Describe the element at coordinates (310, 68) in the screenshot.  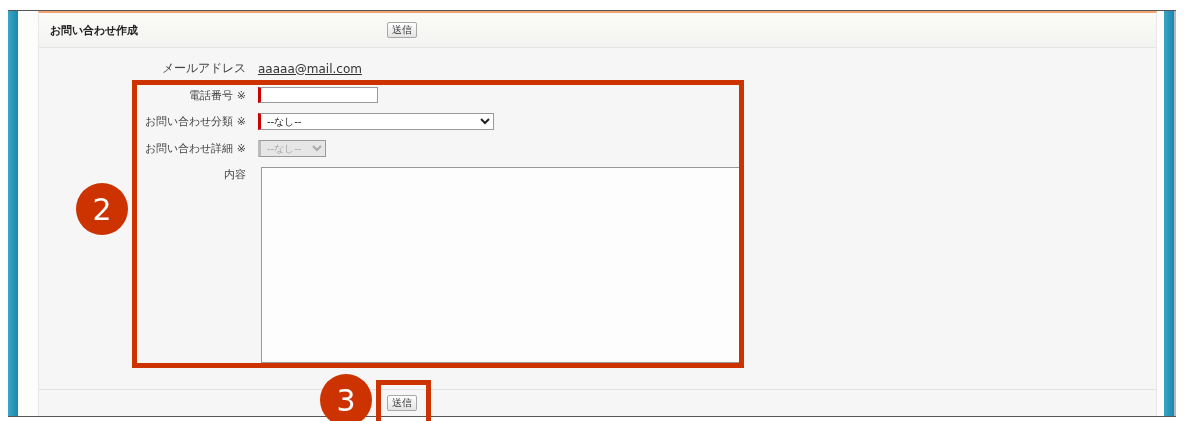
I see `email-value: aaaaa@mail.com` at that location.